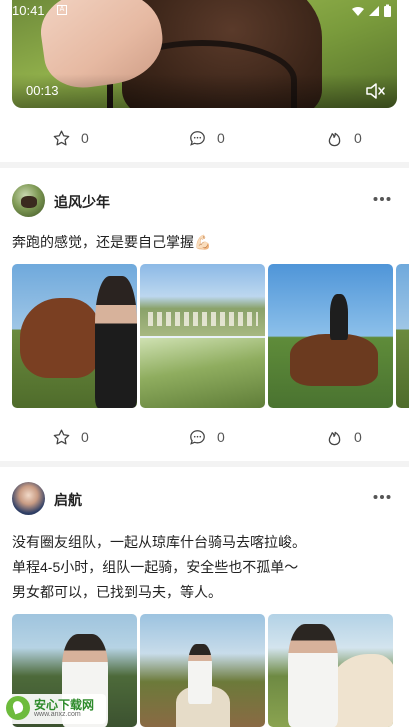 Image resolution: width=409 pixels, height=727 pixels. I want to click on post-text-line: 没有圈友组队，一起从琼库什台骑马去喀拉峻。, so click(159, 542).